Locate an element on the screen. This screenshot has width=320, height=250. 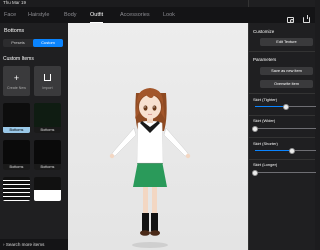
create-new-button: + Create New is located at coordinates (16, 81).